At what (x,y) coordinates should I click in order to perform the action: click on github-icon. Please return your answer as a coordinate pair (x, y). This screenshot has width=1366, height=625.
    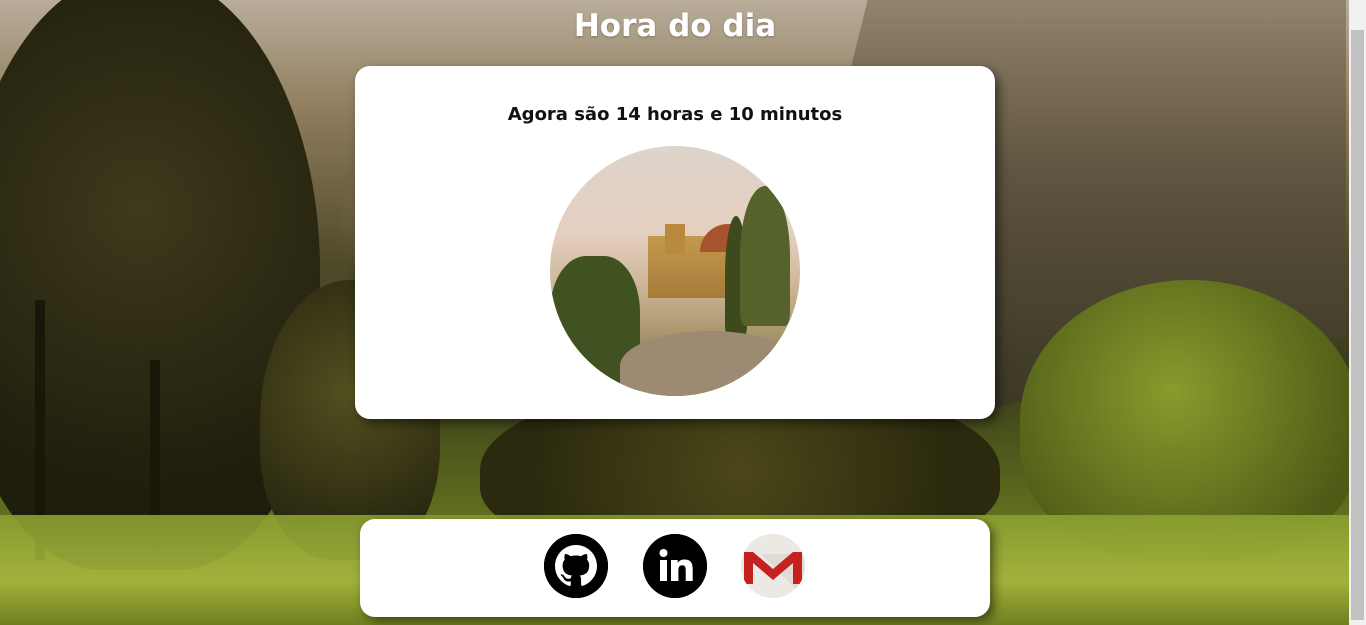
    Looking at the image, I should click on (576, 566).